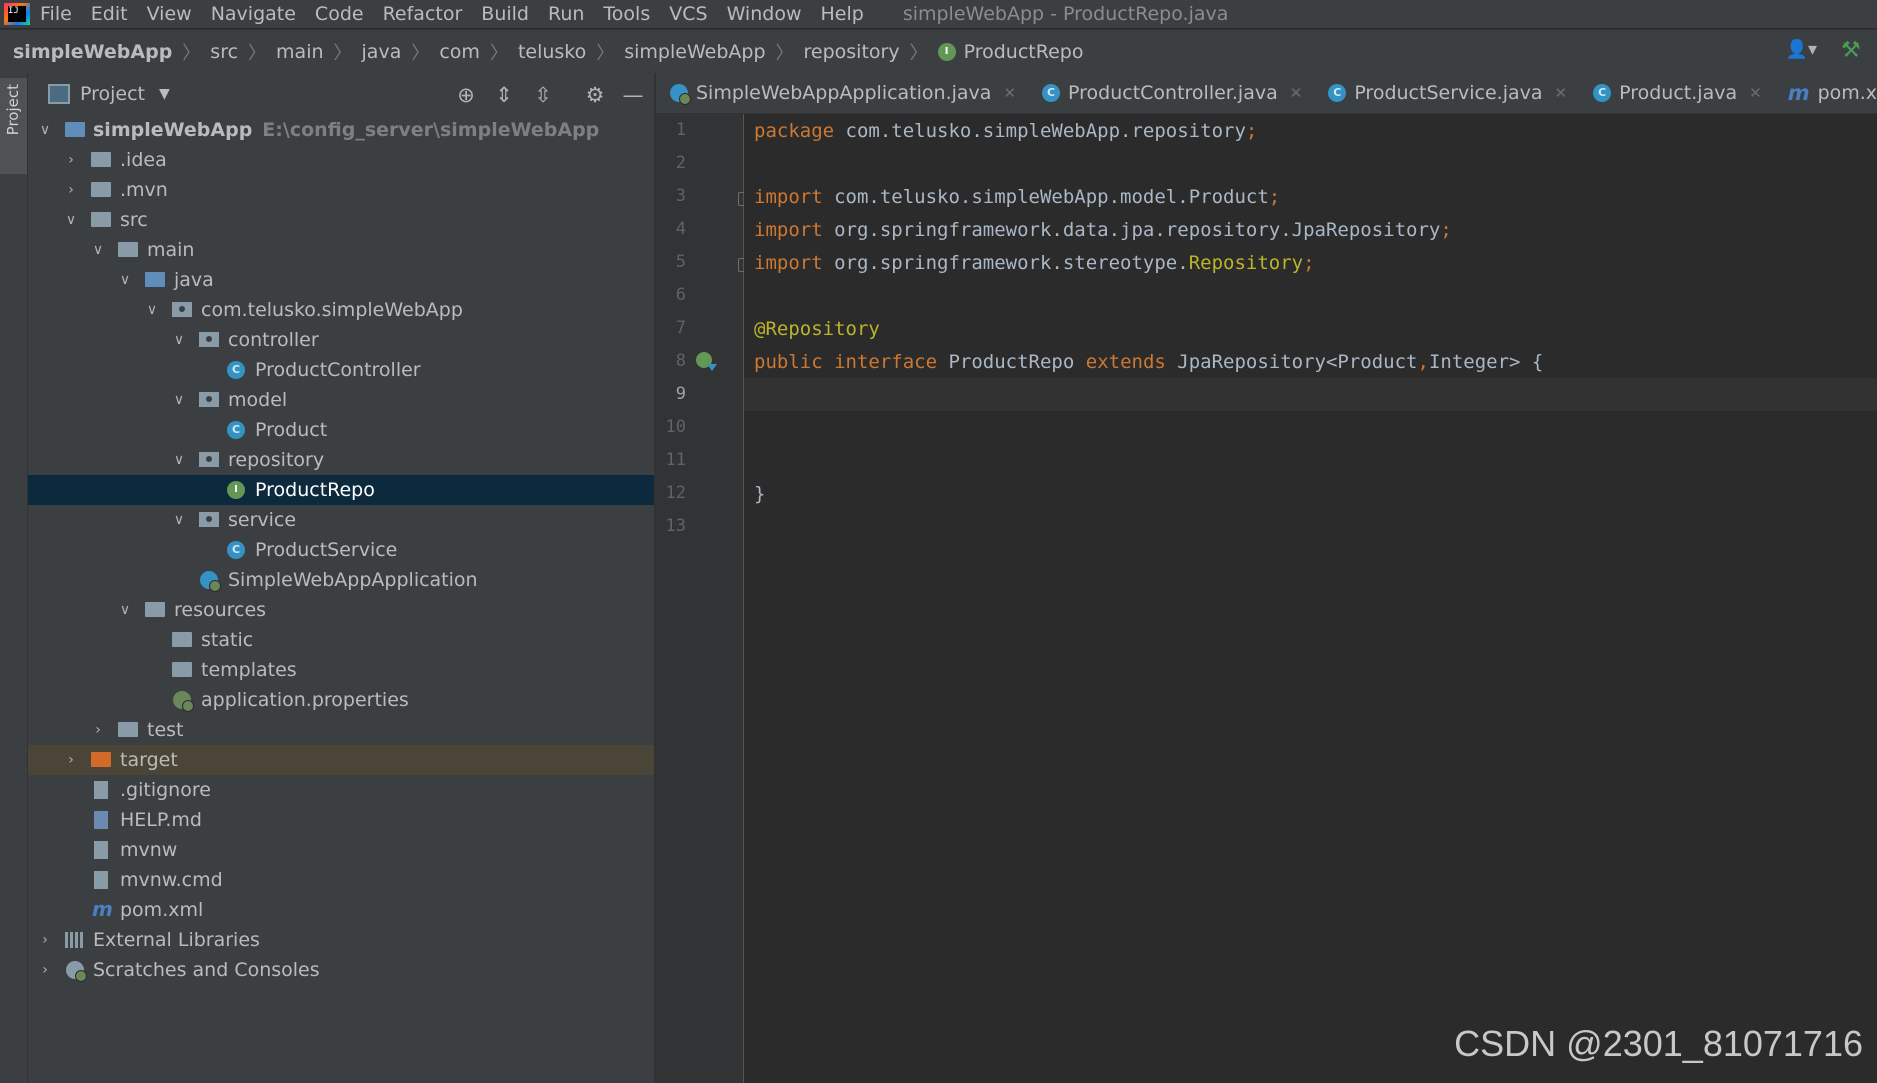 This screenshot has width=1877, height=1083. Describe the element at coordinates (688, 14) in the screenshot. I see `menu-vcs: VCS` at that location.